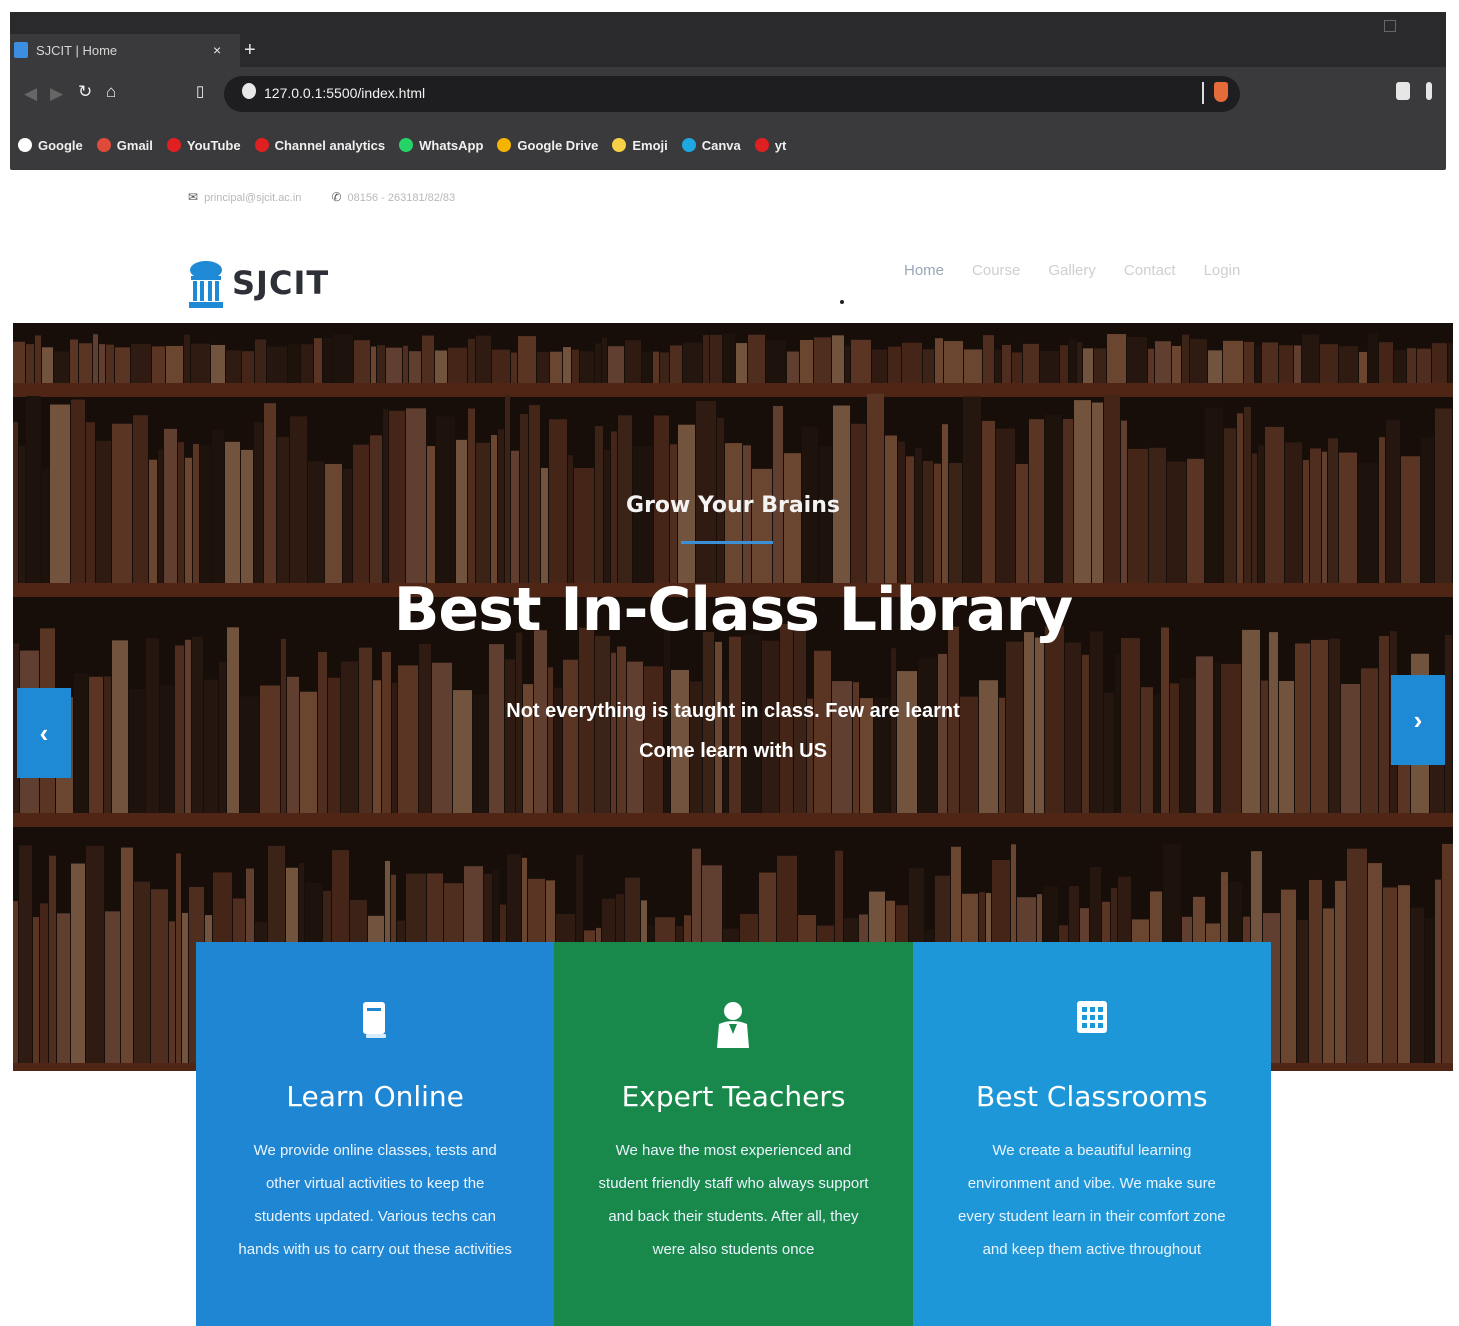 The image size is (1459, 1326). I want to click on bookmark-item: Emoji, so click(640, 145).